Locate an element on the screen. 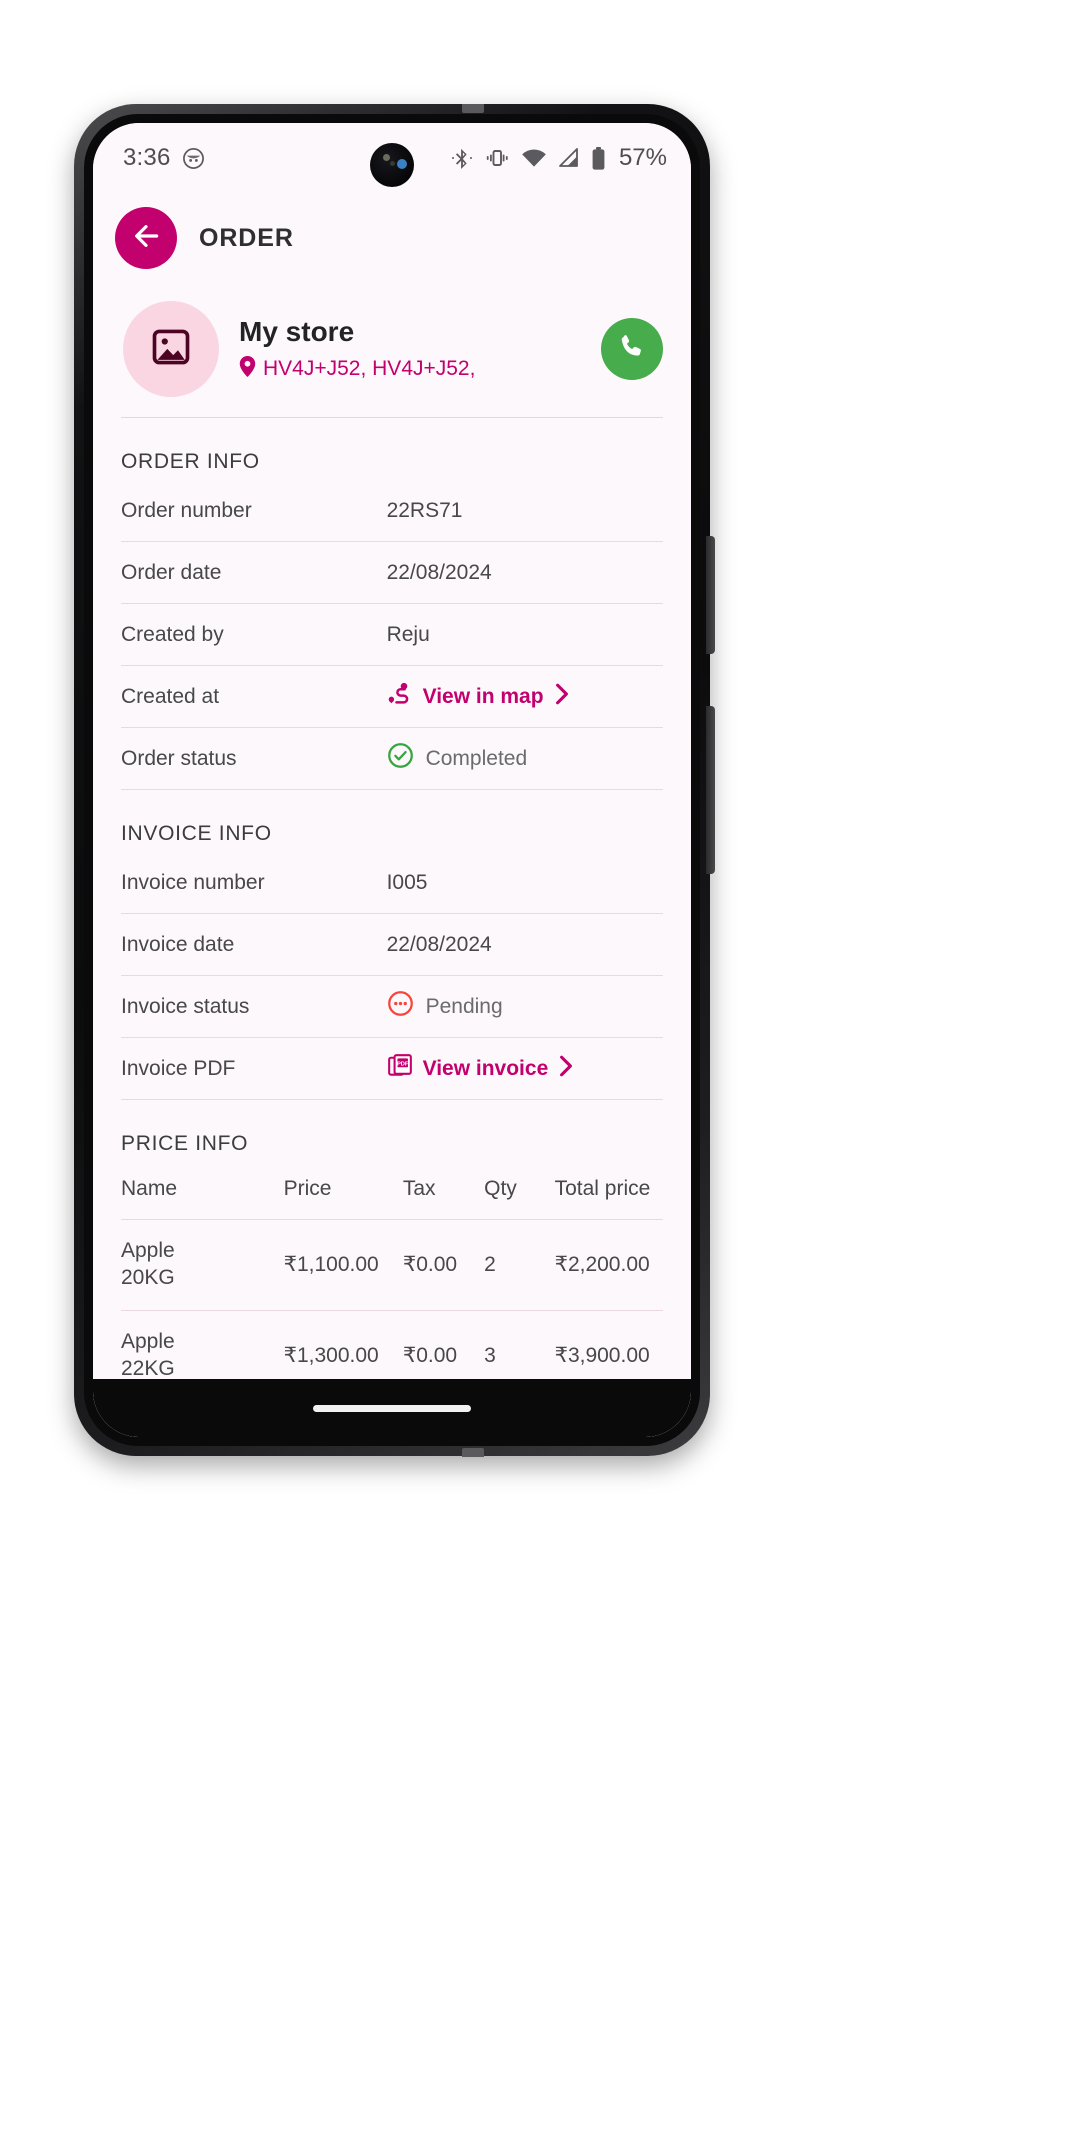 Image resolution: width=1080 pixels, height=2145 pixels. row-order-date: Order date 22/08/2024 is located at coordinates (392, 573).